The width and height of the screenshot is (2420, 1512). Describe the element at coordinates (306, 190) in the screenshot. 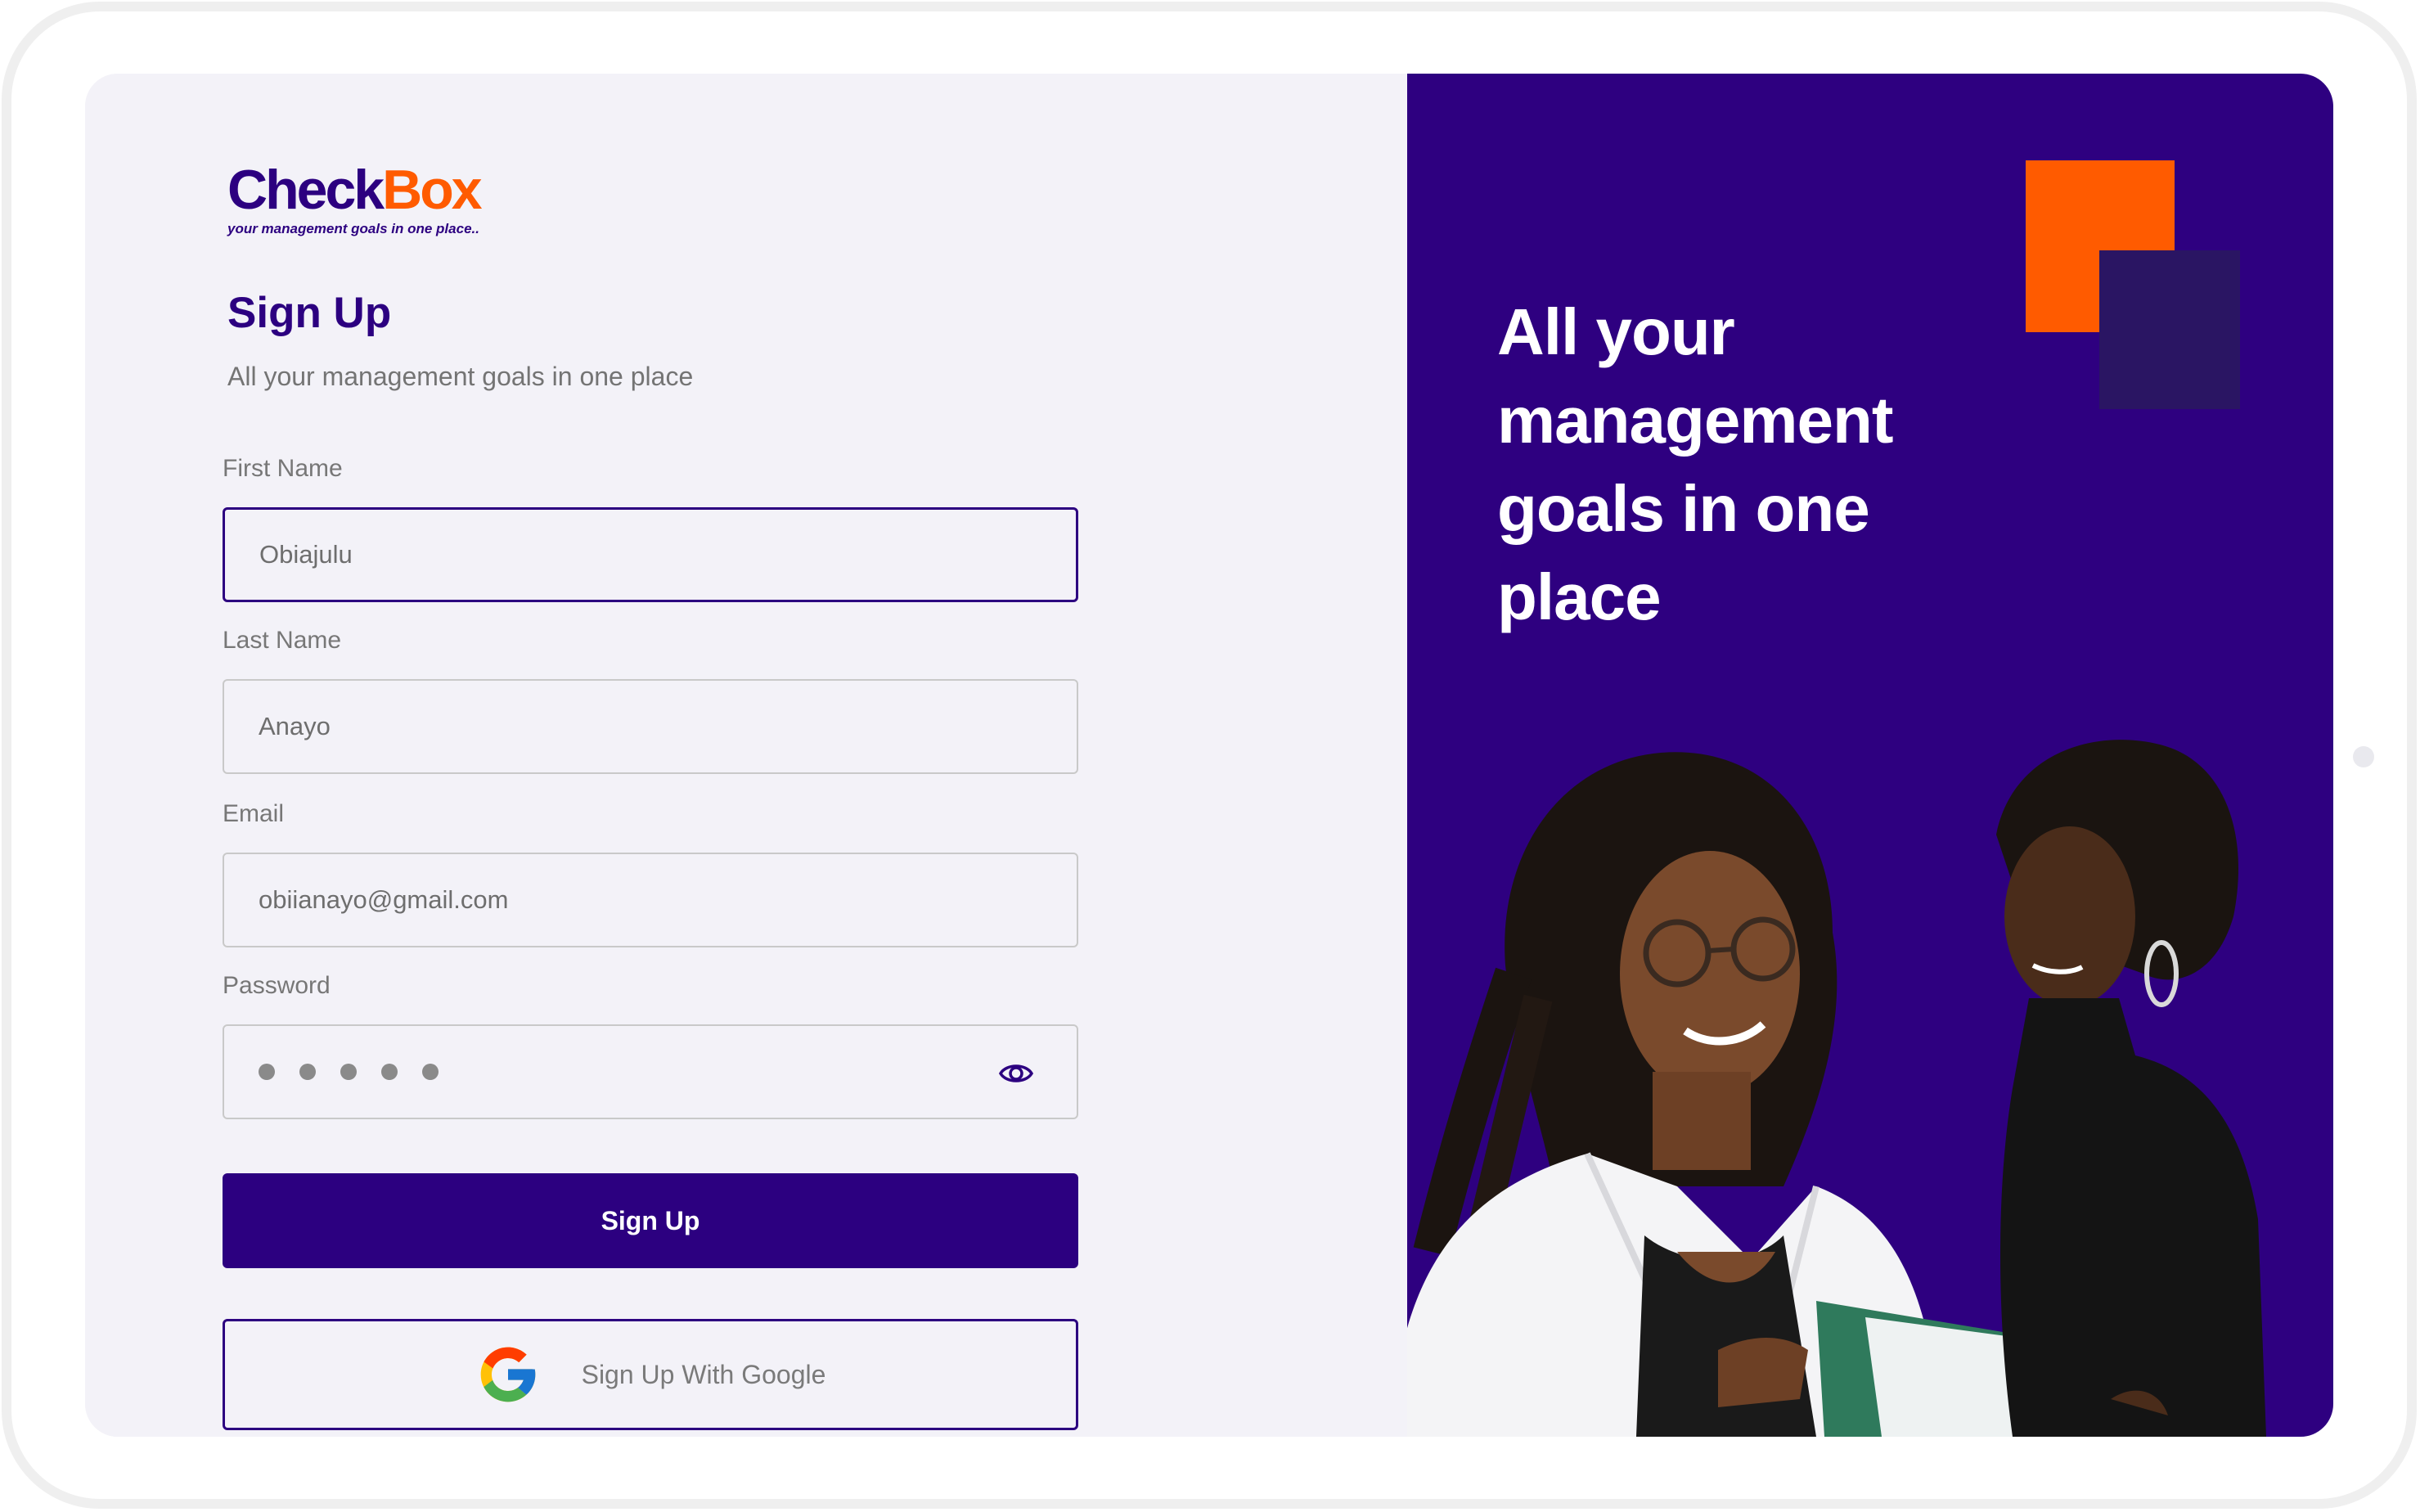

I see `logo-word-check: Check` at that location.